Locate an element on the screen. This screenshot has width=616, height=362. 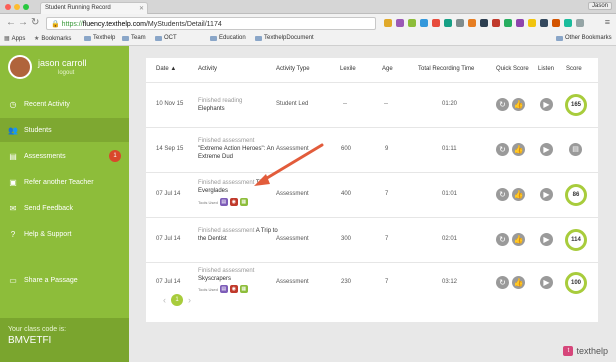
bookmark-other: Other Bookmarks is located at coordinates (584, 38).